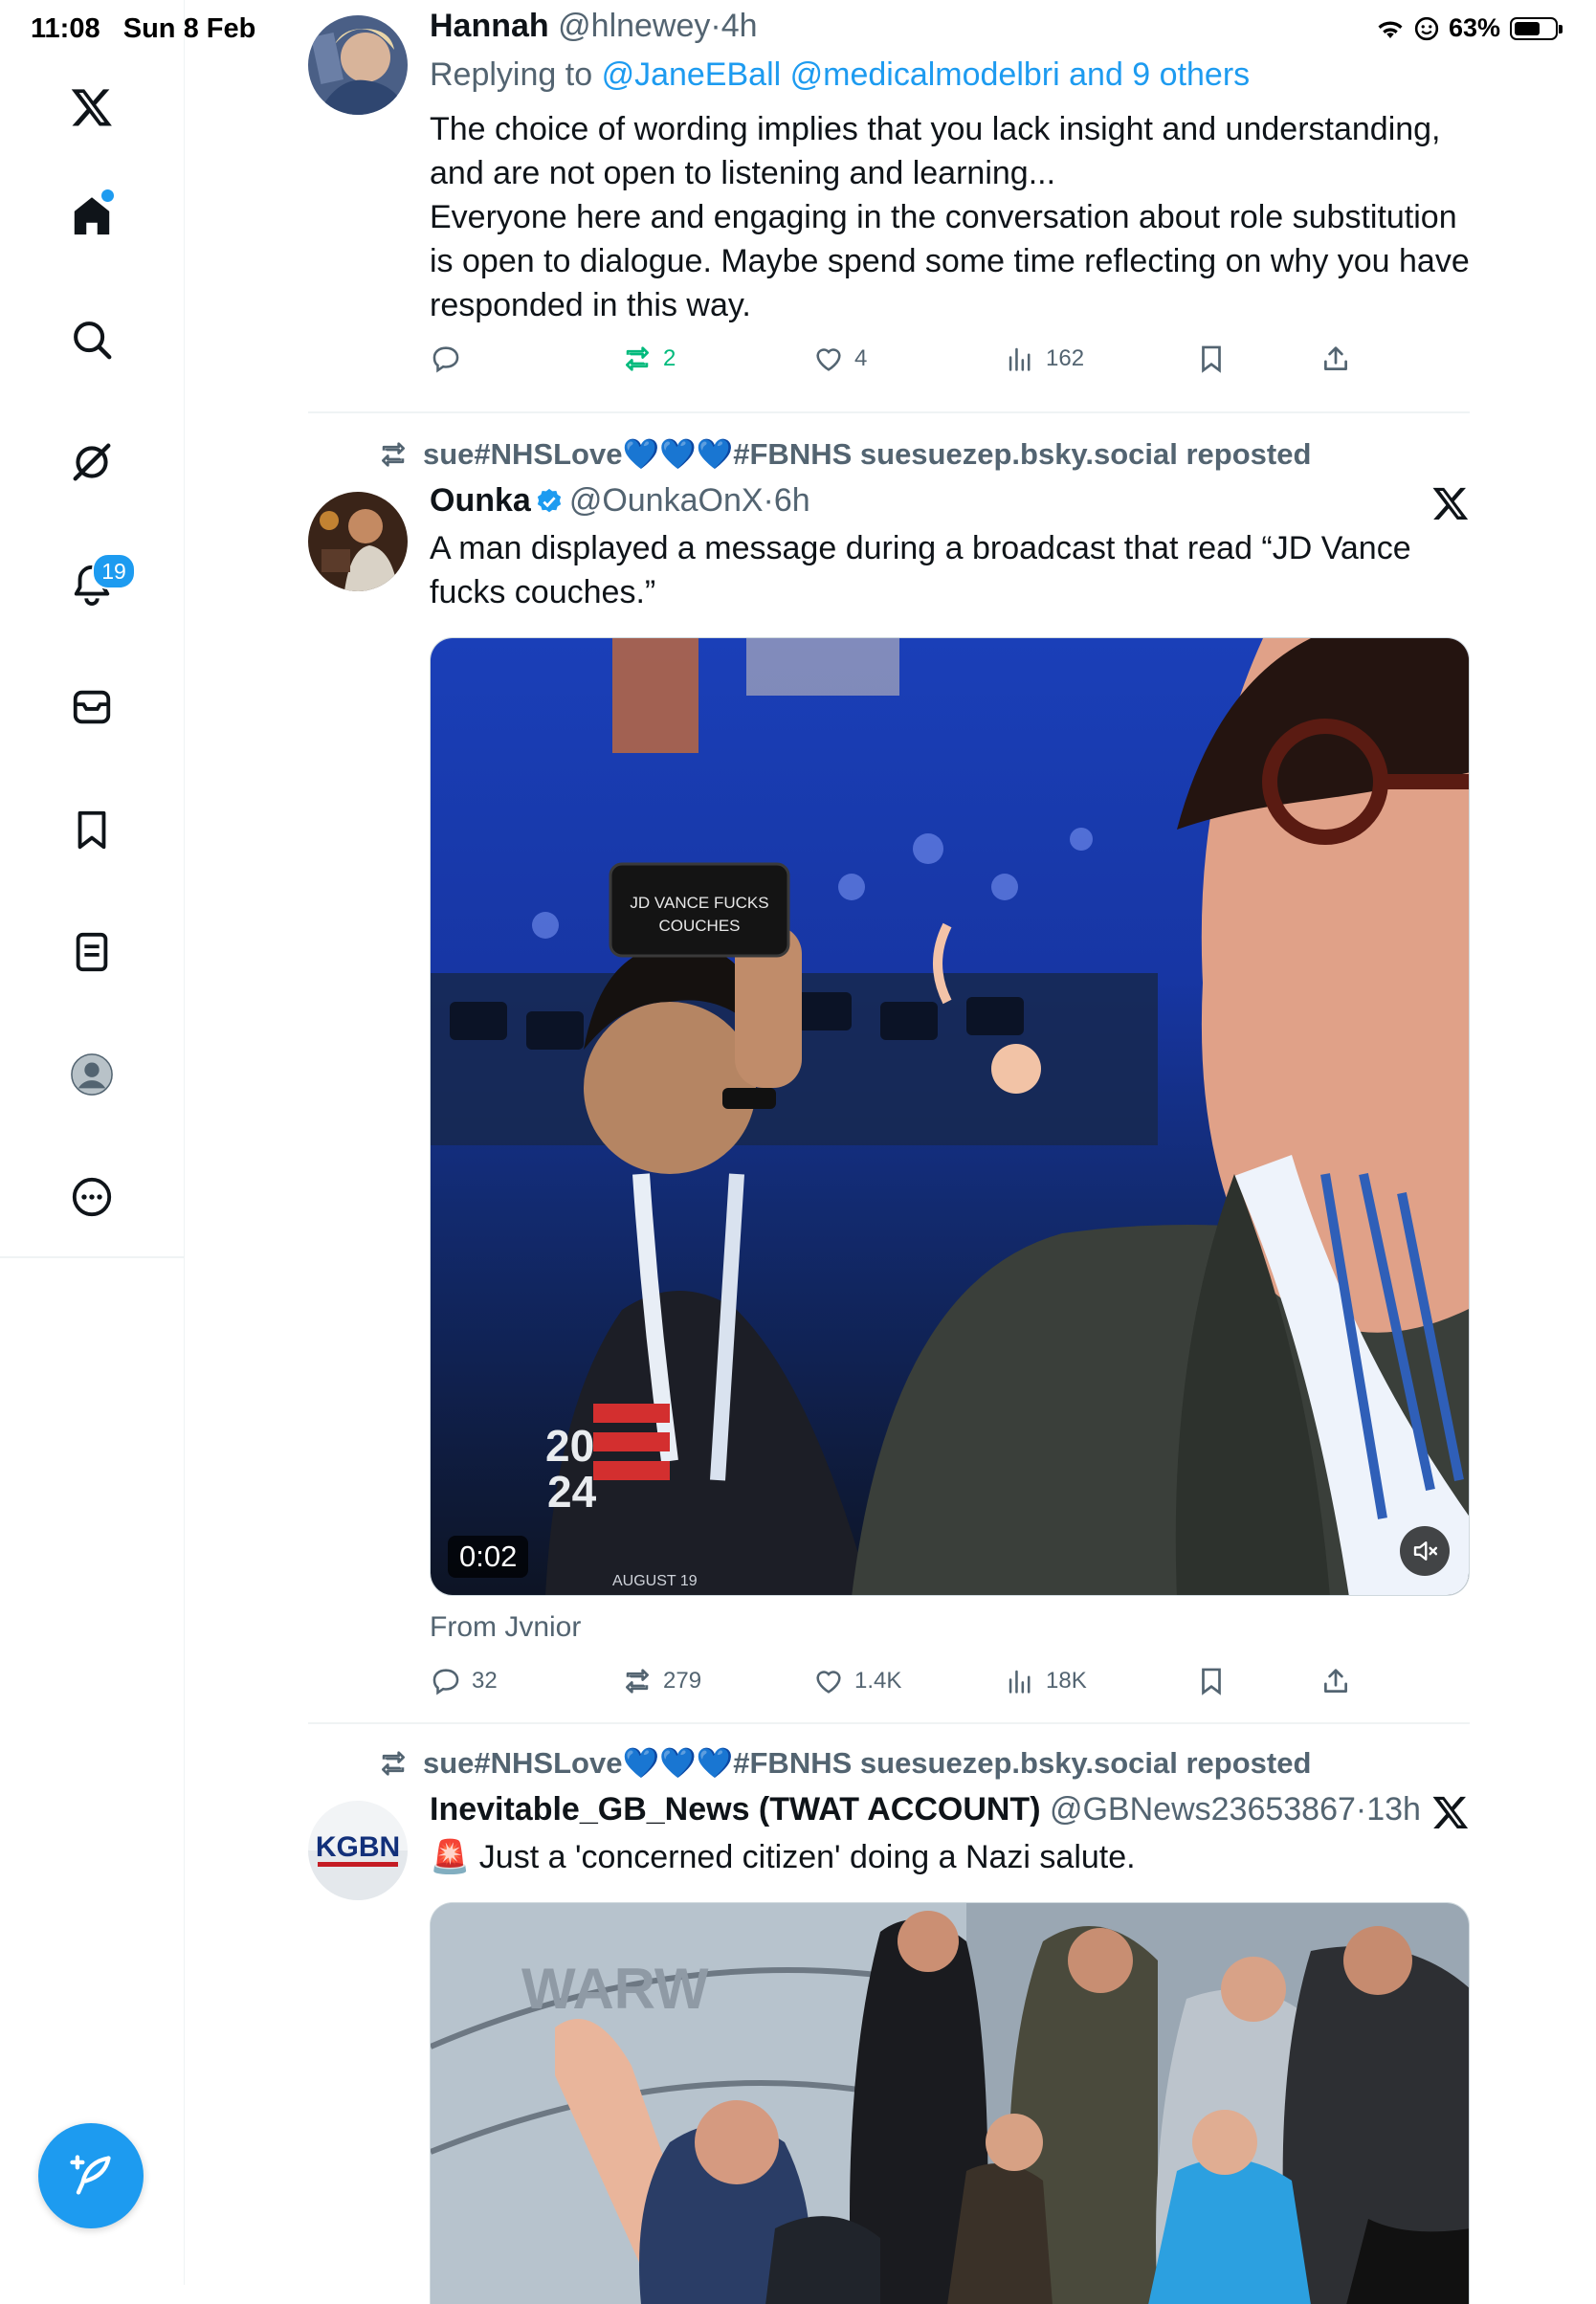  Describe the element at coordinates (878, 1681) in the screenshot. I see `like-count: 1.4K` at that location.